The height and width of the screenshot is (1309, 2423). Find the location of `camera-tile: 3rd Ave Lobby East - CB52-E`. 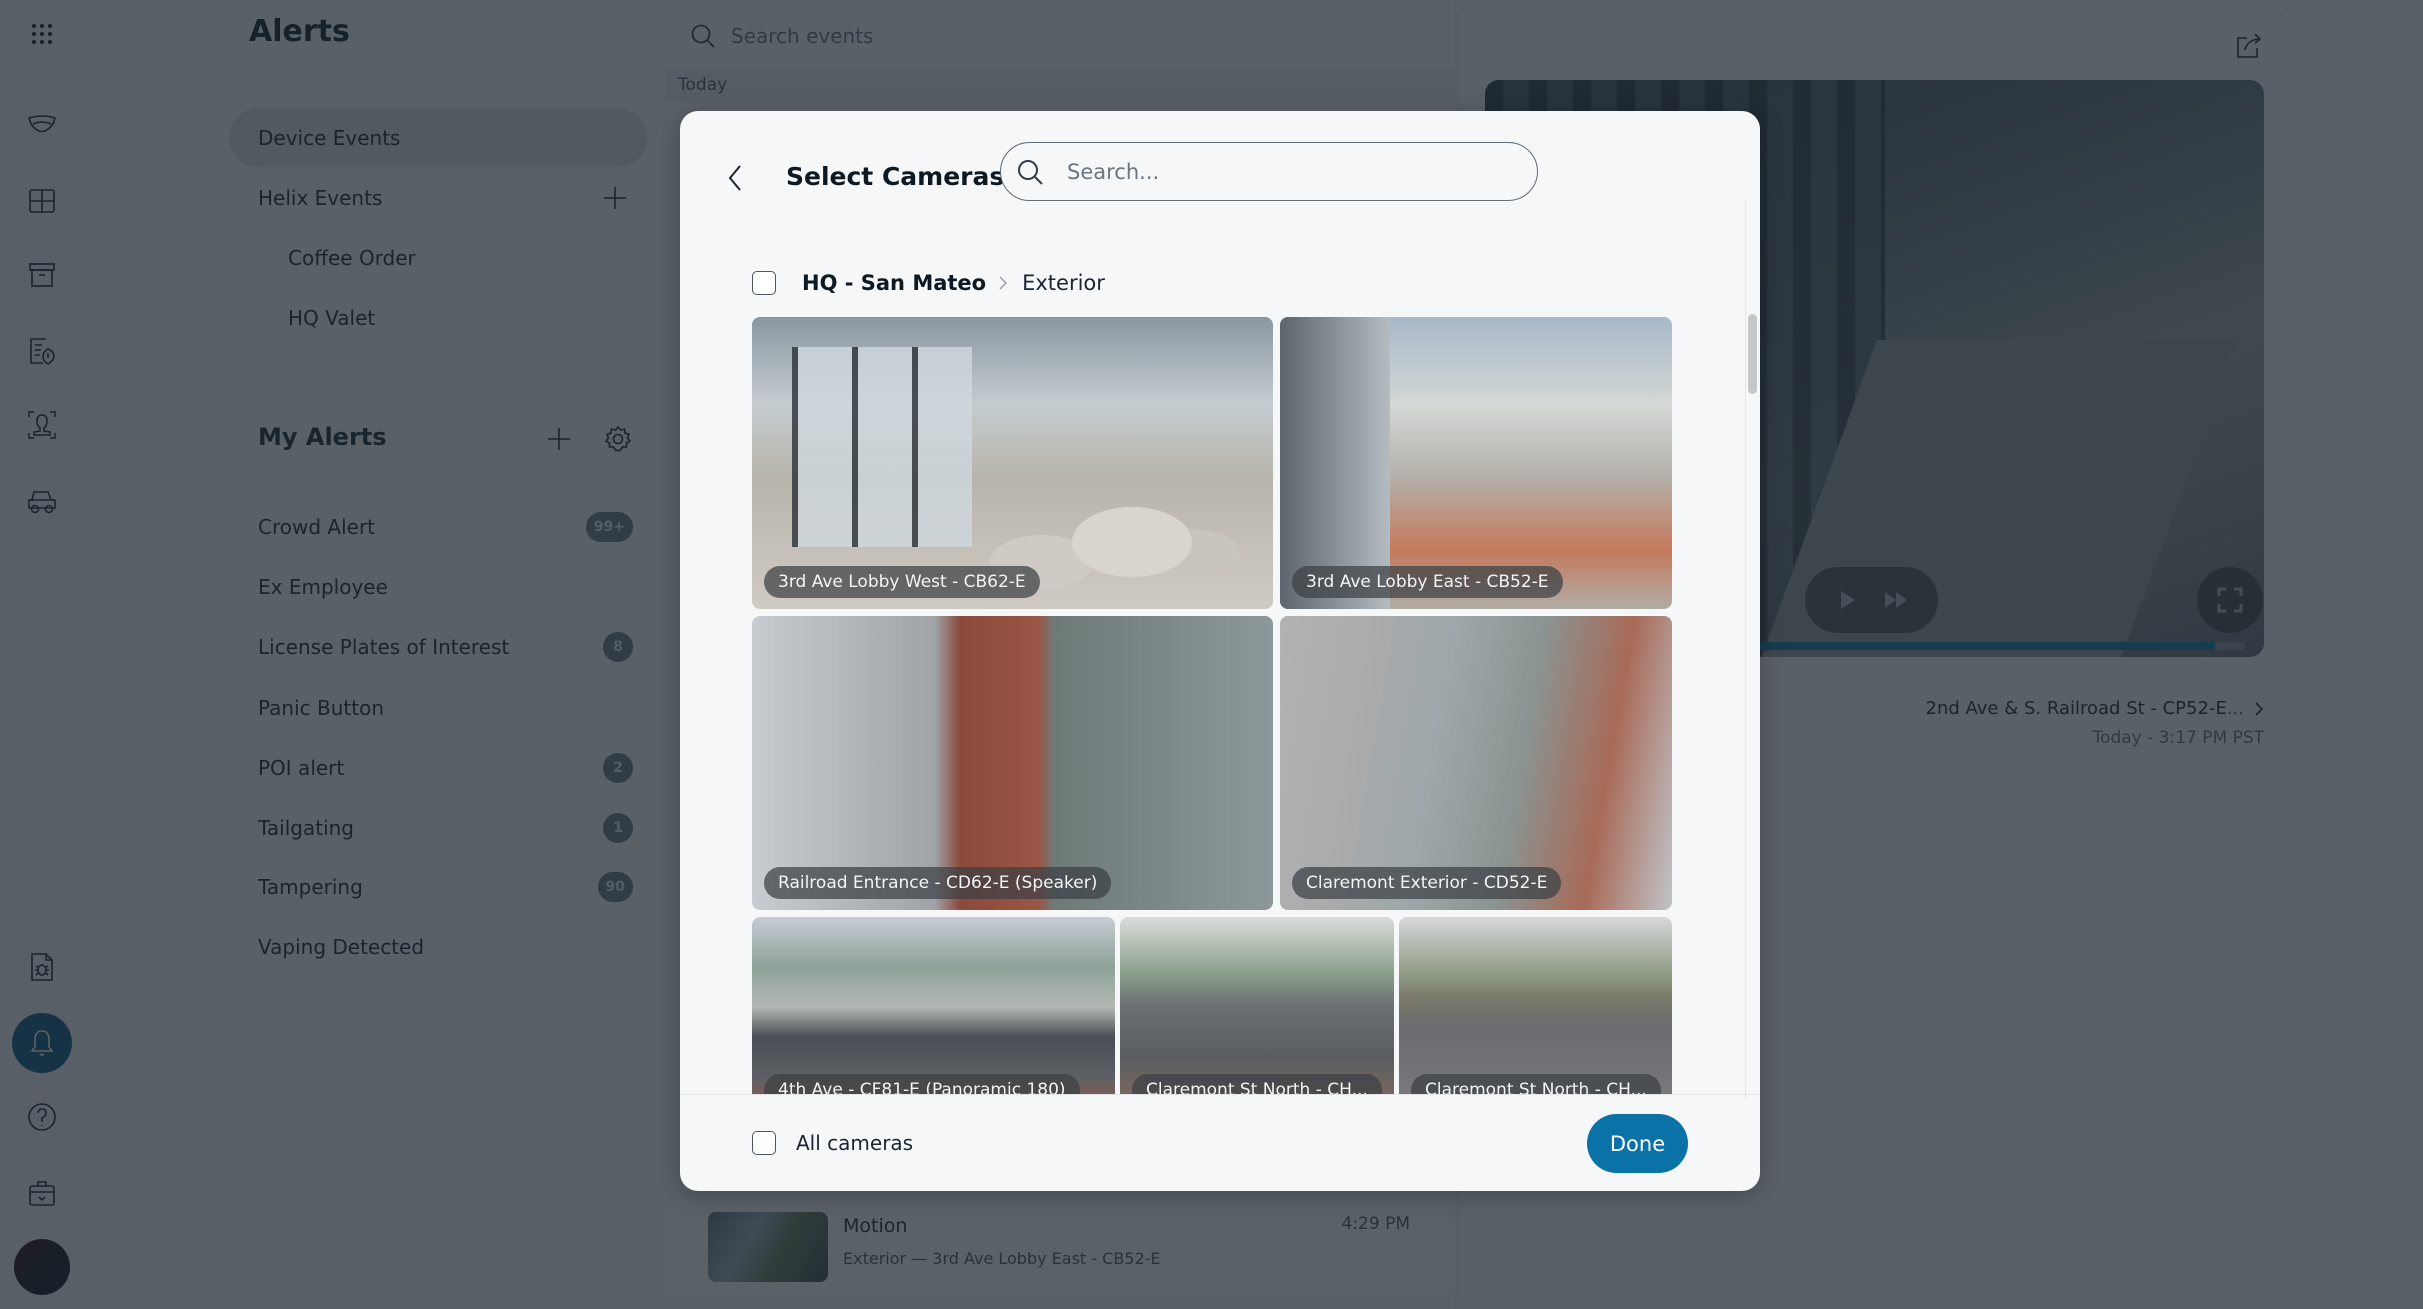

camera-tile: 3rd Ave Lobby East - CB52-E is located at coordinates (1476, 463).